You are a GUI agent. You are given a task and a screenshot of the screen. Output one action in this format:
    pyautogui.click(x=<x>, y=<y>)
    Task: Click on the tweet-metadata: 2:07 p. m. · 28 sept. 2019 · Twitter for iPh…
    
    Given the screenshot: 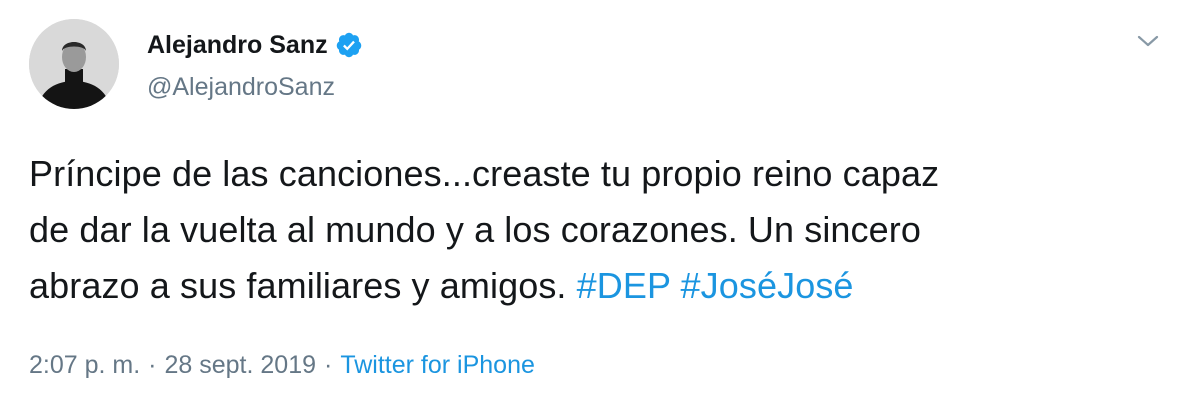 What is the action you would take?
    pyautogui.click(x=282, y=365)
    